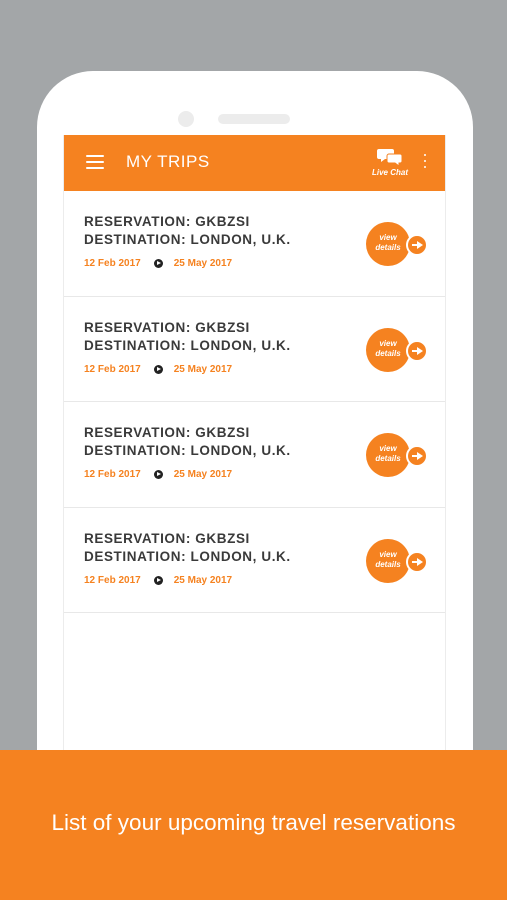  What do you see at coordinates (168, 161) in the screenshot?
I see `page-title: MY TRIPS` at bounding box center [168, 161].